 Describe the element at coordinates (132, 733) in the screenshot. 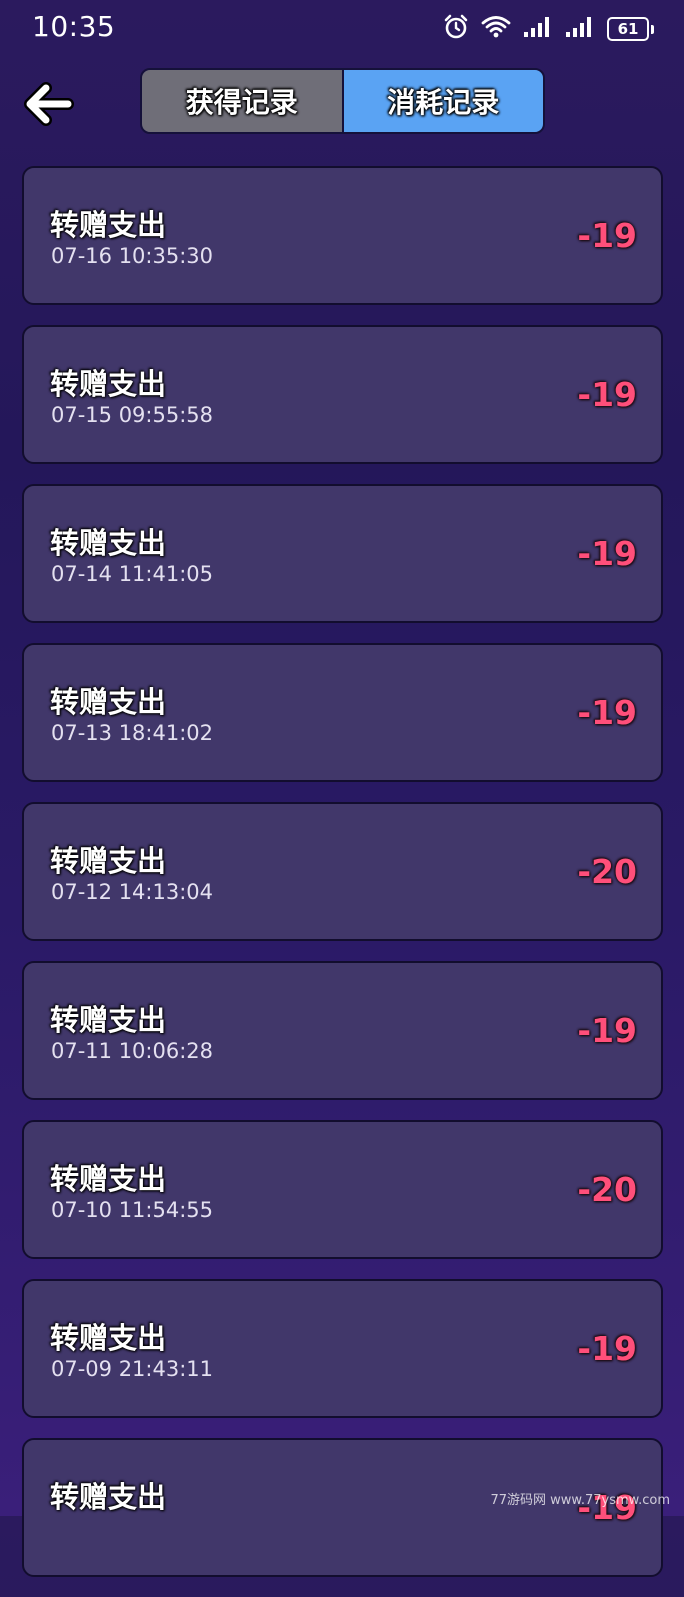

I see `record-time: 07-13 18:41:02` at that location.